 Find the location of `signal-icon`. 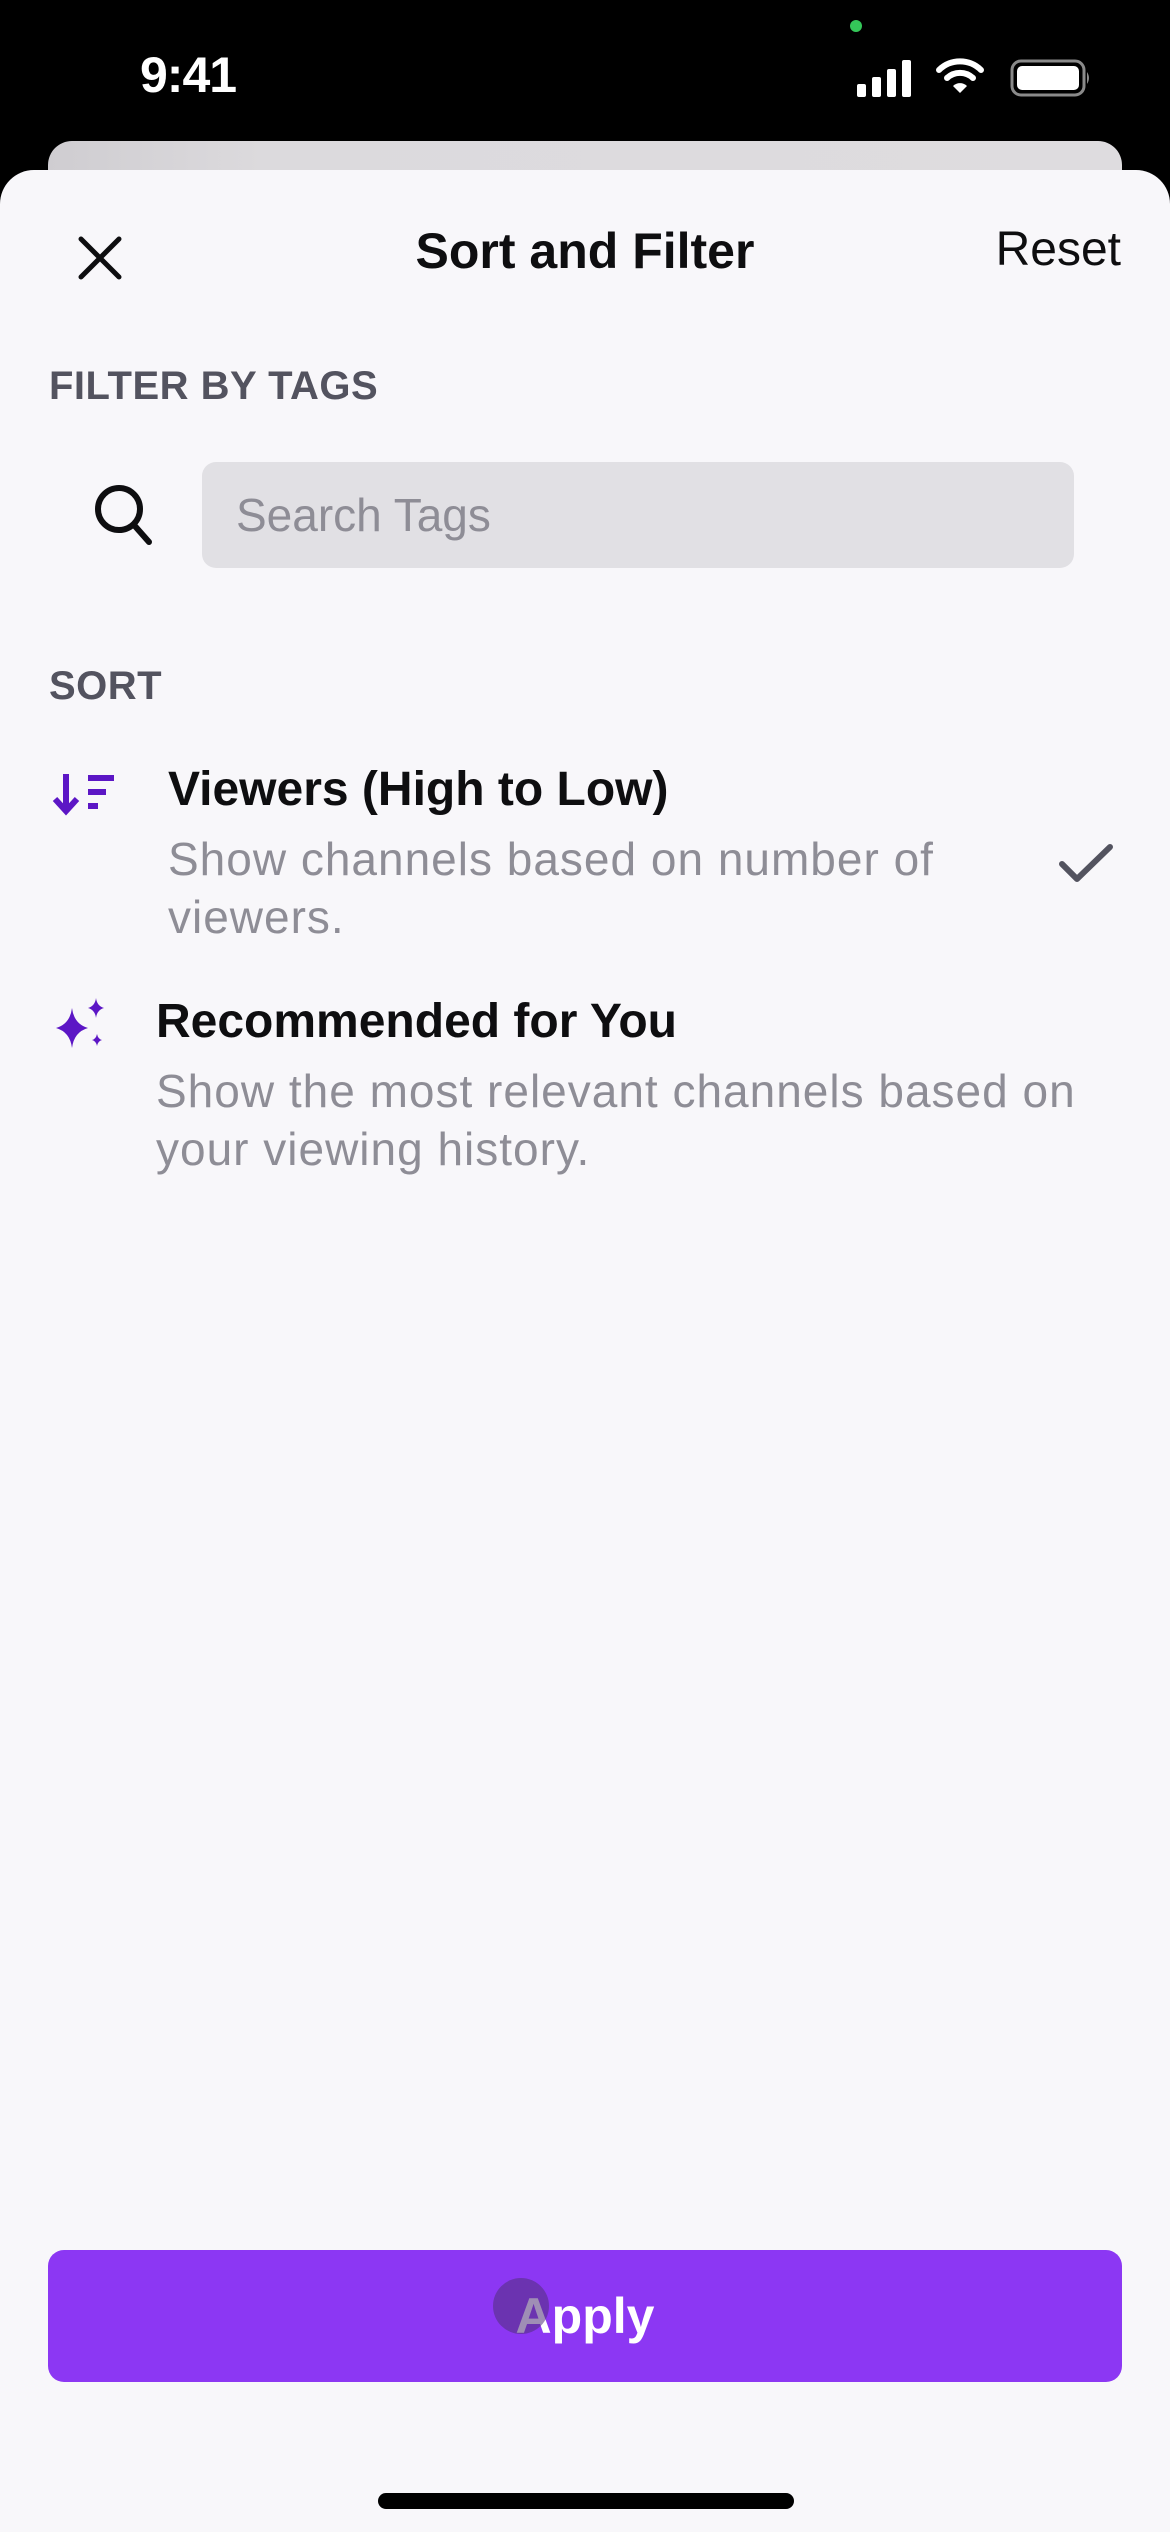

signal-icon is located at coordinates (884, 78).